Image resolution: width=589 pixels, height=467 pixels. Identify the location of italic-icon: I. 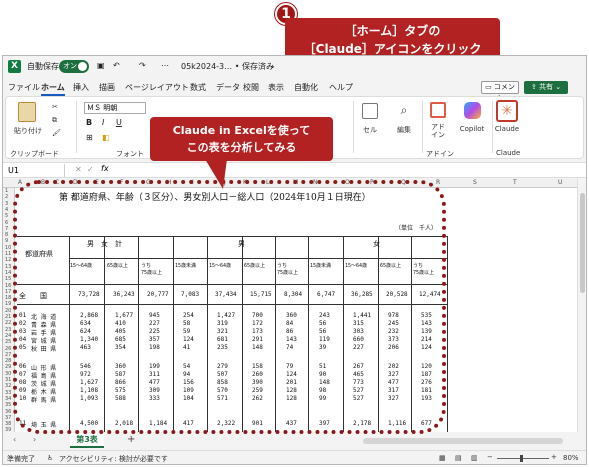
(103, 122).